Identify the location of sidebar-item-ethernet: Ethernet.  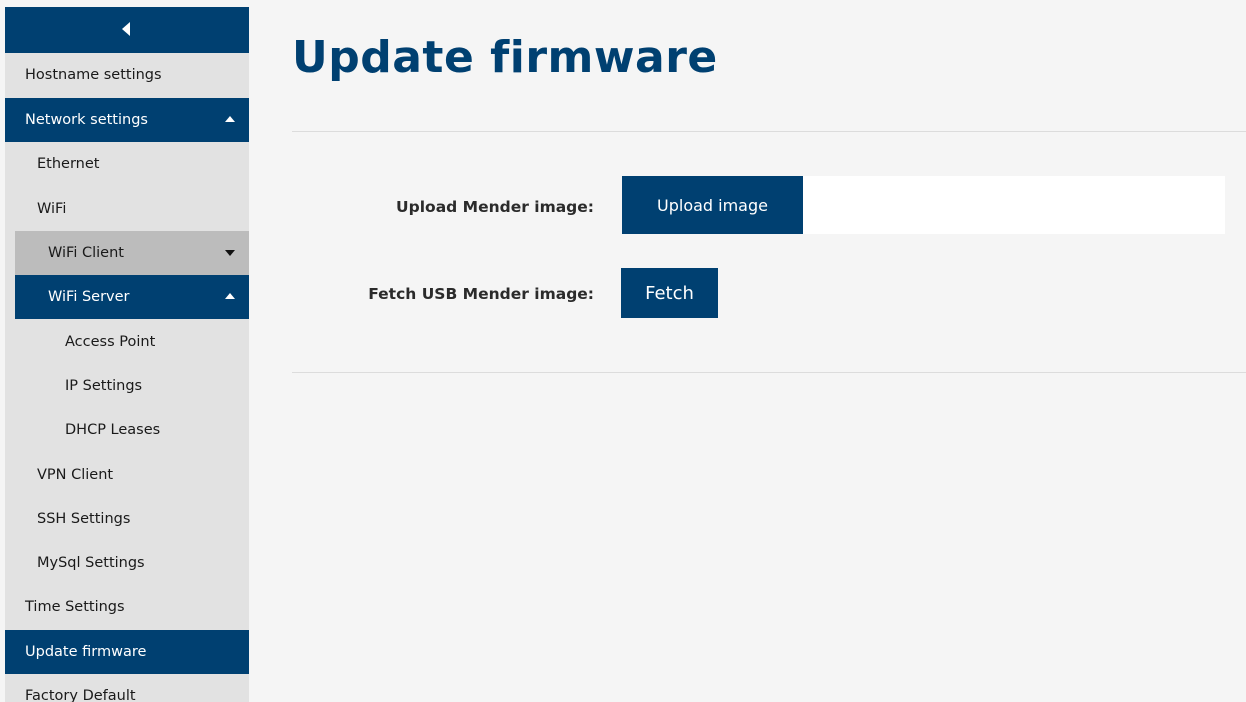
(127, 164).